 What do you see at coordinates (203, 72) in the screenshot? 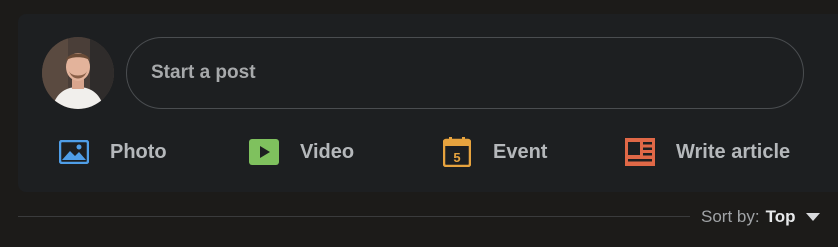
I see `start-post-placeholder: Start a post` at bounding box center [203, 72].